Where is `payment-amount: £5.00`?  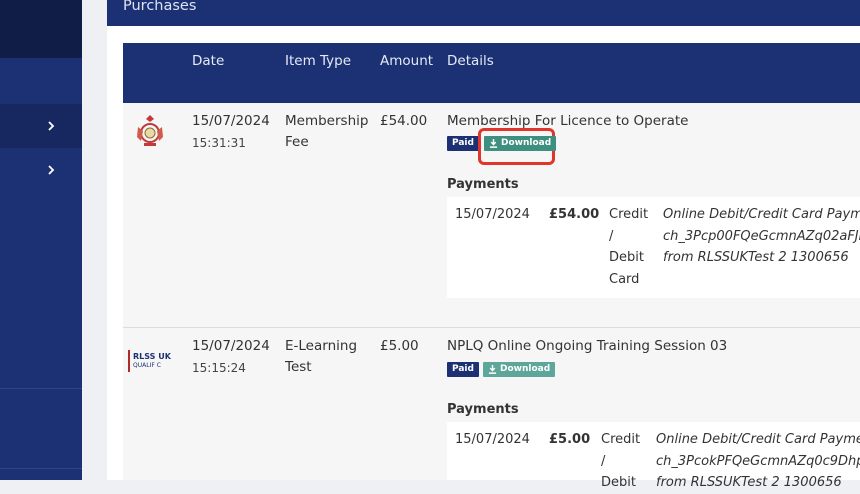
payment-amount: £5.00 is located at coordinates (570, 439).